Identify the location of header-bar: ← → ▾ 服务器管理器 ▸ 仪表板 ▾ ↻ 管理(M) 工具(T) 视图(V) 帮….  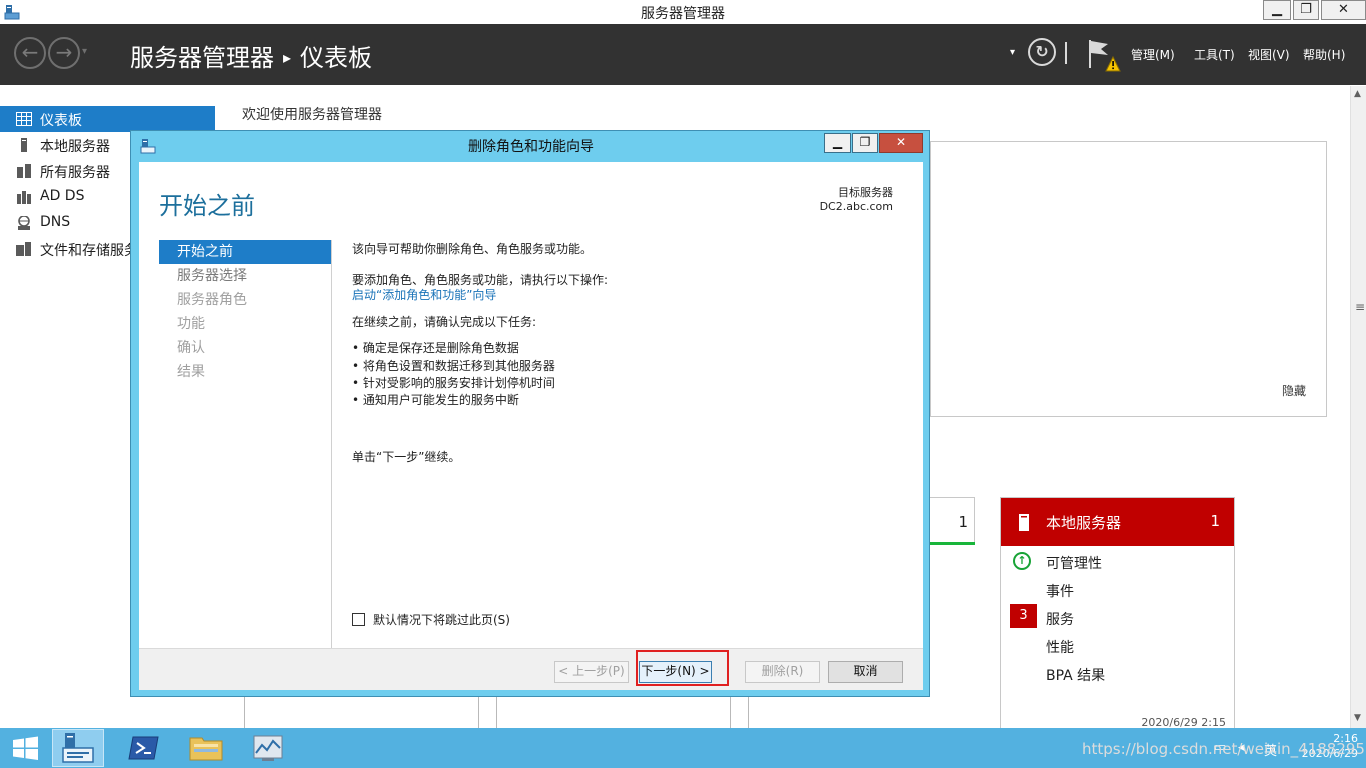
(683, 54).